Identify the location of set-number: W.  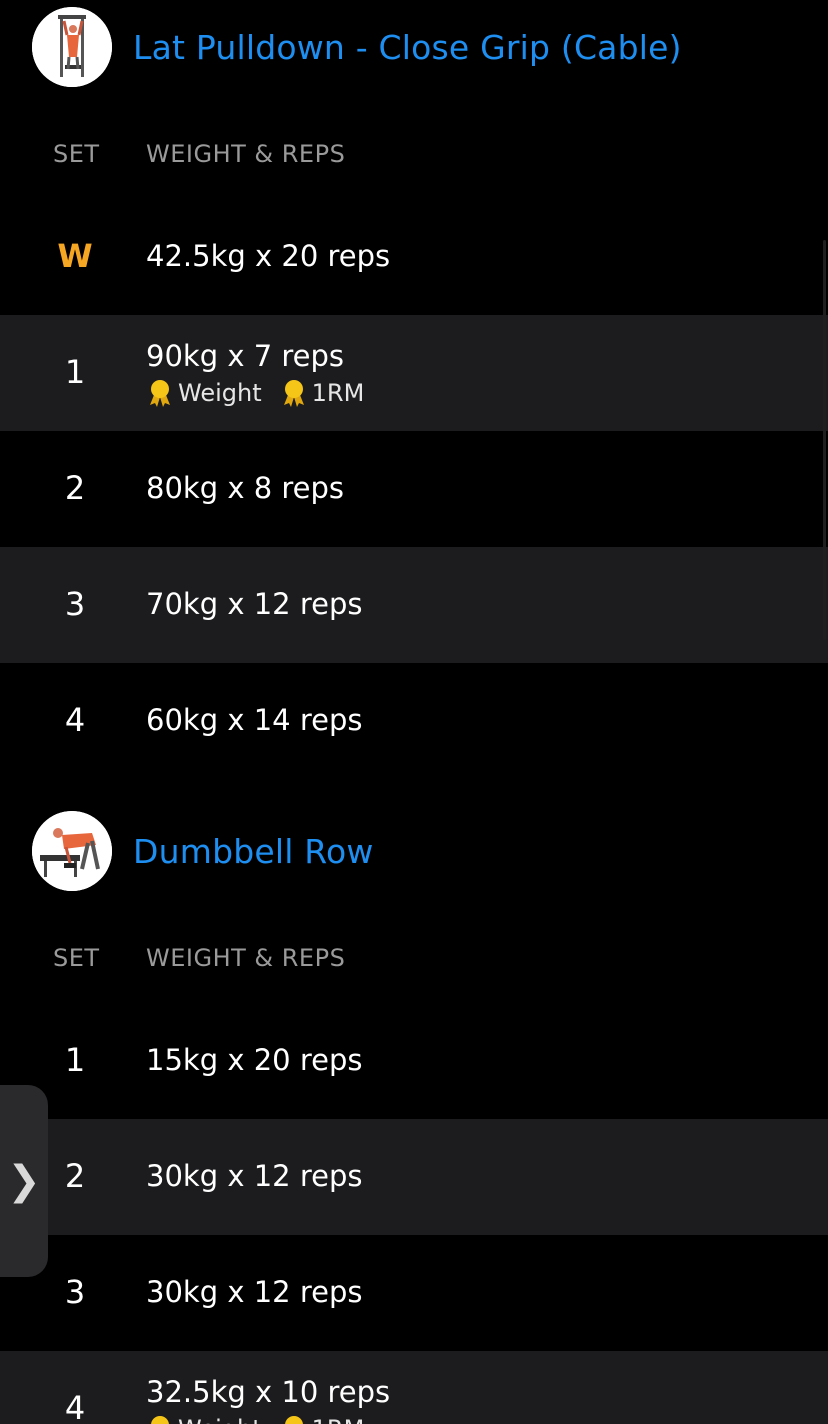
(75, 256).